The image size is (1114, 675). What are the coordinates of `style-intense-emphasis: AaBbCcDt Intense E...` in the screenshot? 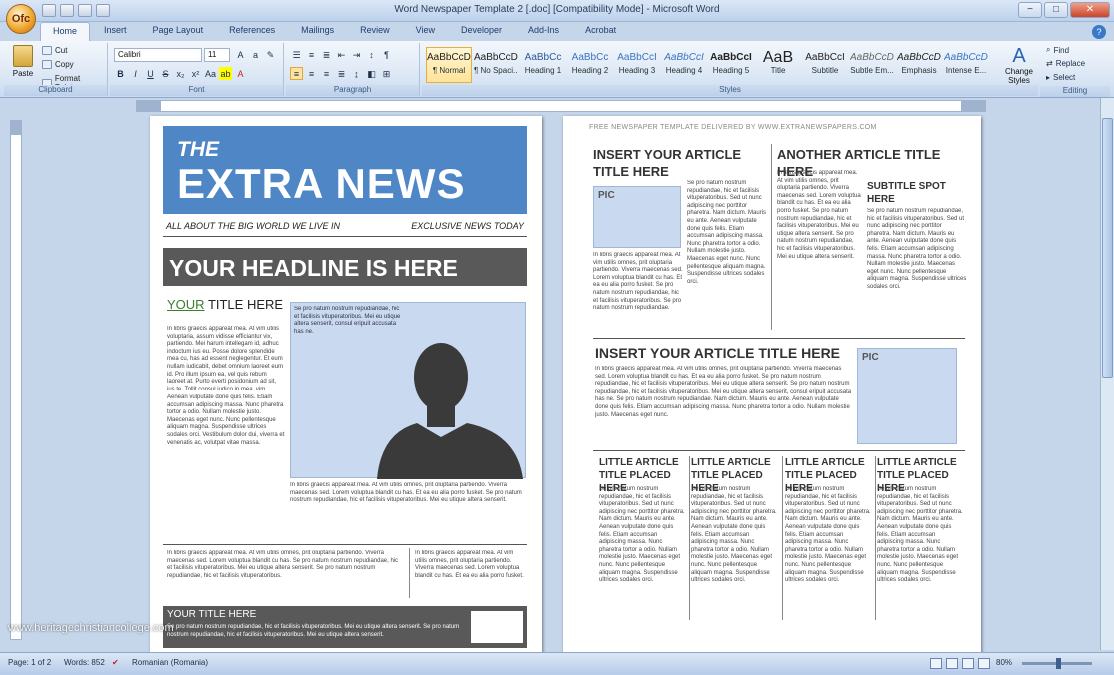 It's located at (966, 65).